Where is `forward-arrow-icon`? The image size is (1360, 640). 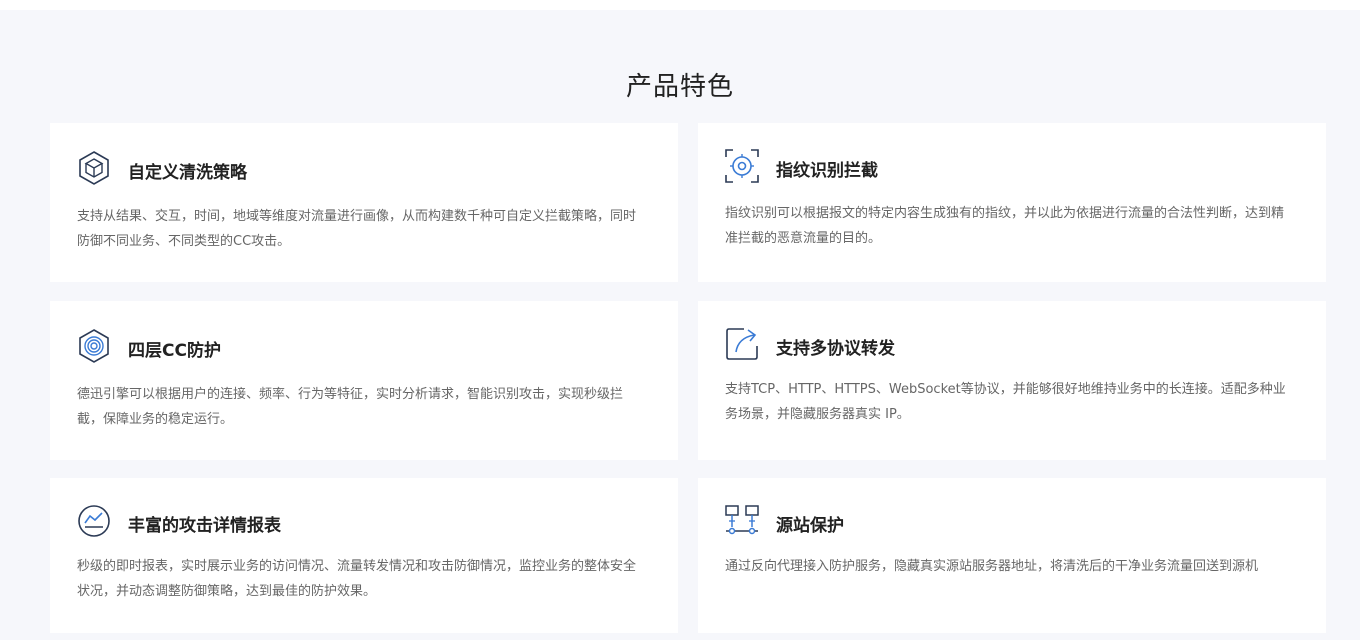
forward-arrow-icon is located at coordinates (742, 344).